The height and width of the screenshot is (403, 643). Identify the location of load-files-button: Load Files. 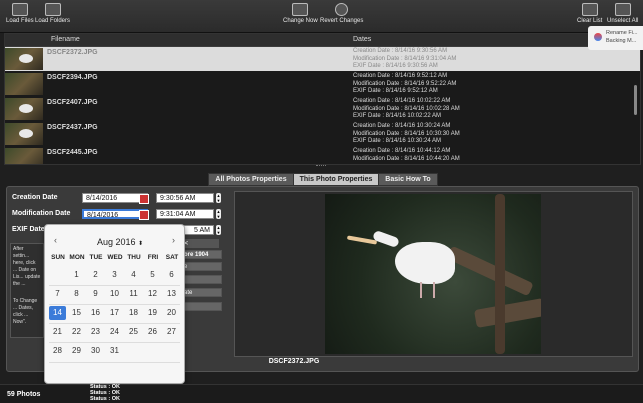
(20, 13).